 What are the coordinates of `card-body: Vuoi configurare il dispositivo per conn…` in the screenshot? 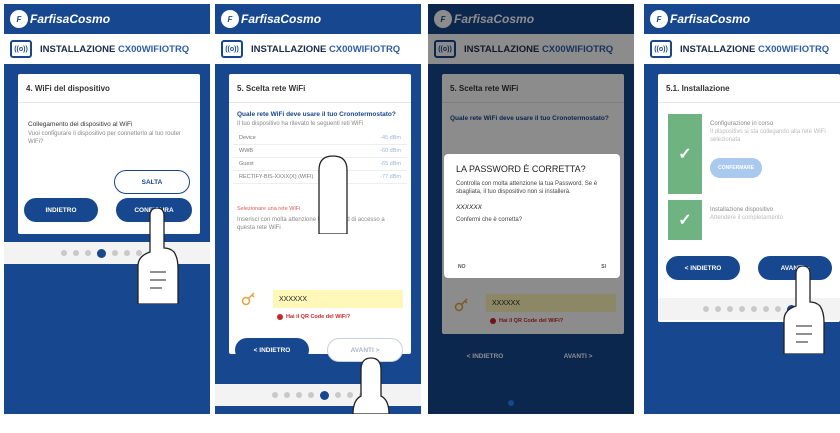 It's located at (104, 138).